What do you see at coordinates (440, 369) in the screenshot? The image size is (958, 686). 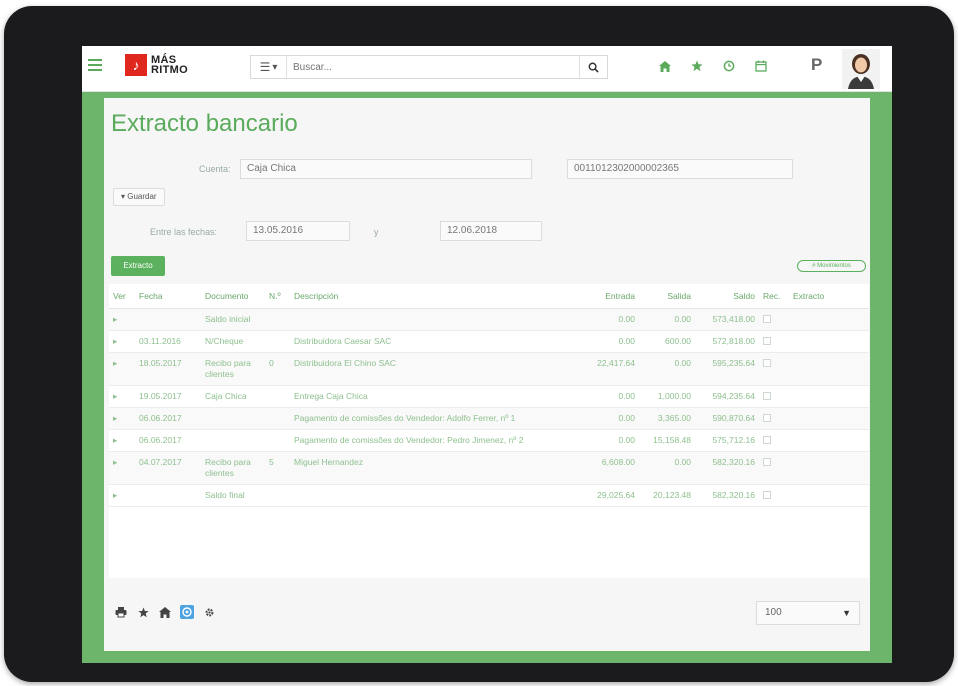 I see `cell-descripcion: Distribuidora El Chino SAC` at bounding box center [440, 369].